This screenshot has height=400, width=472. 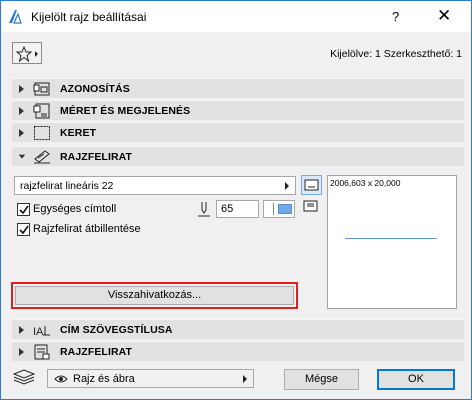 I want to click on divider, so click(x=273, y=209).